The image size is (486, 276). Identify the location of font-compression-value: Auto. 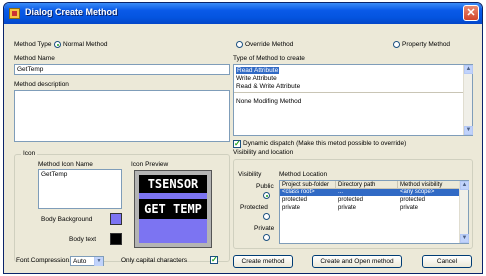
(80, 261).